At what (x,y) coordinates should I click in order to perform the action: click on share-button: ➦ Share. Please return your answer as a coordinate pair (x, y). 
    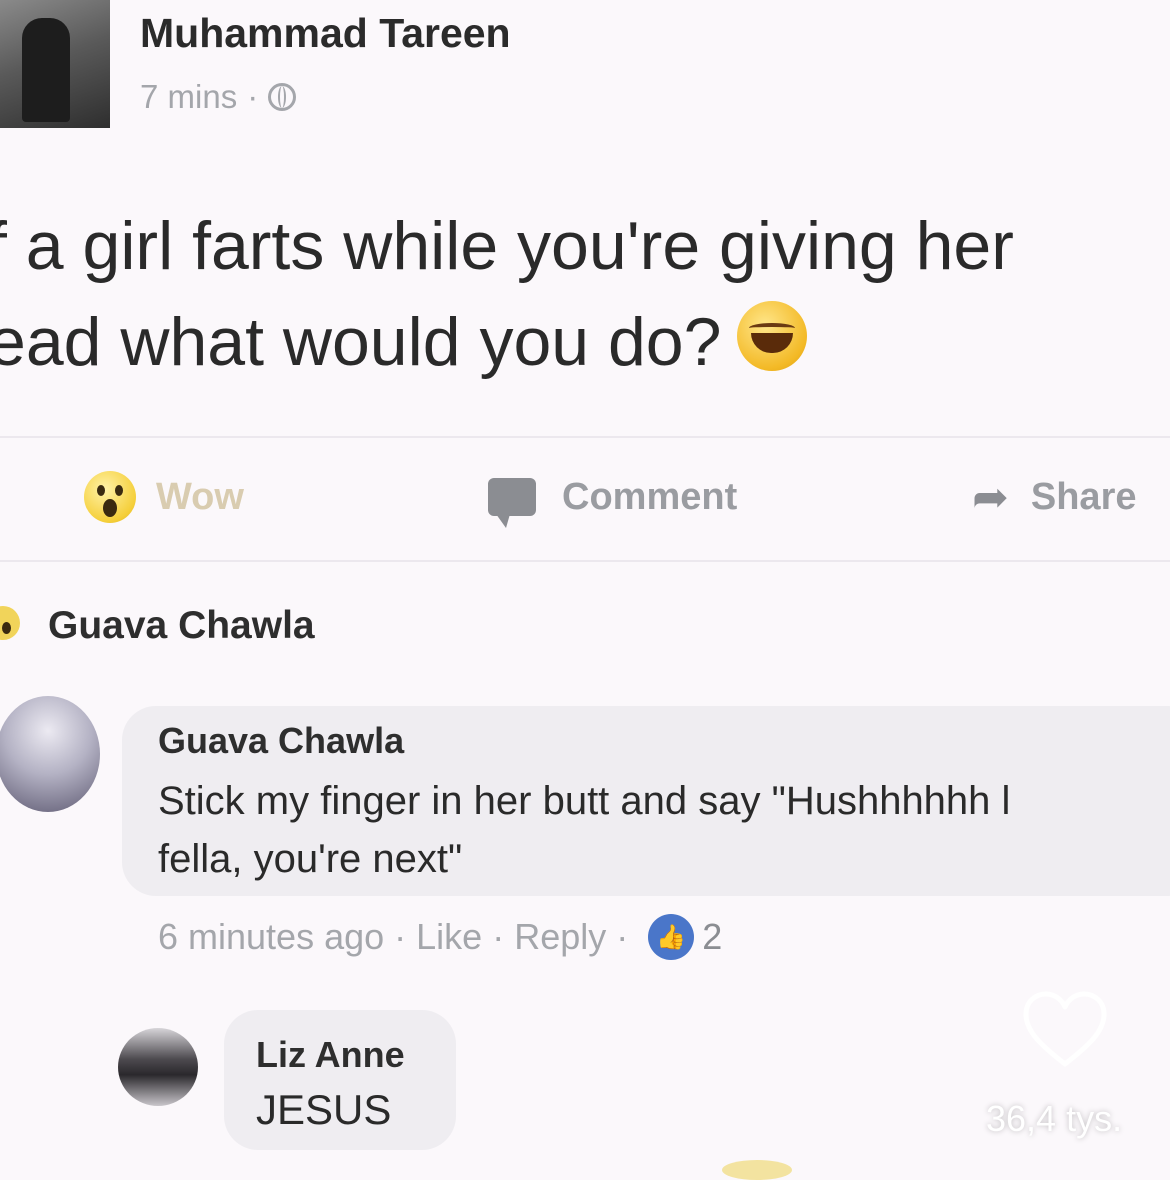
    Looking at the image, I should click on (1054, 497).